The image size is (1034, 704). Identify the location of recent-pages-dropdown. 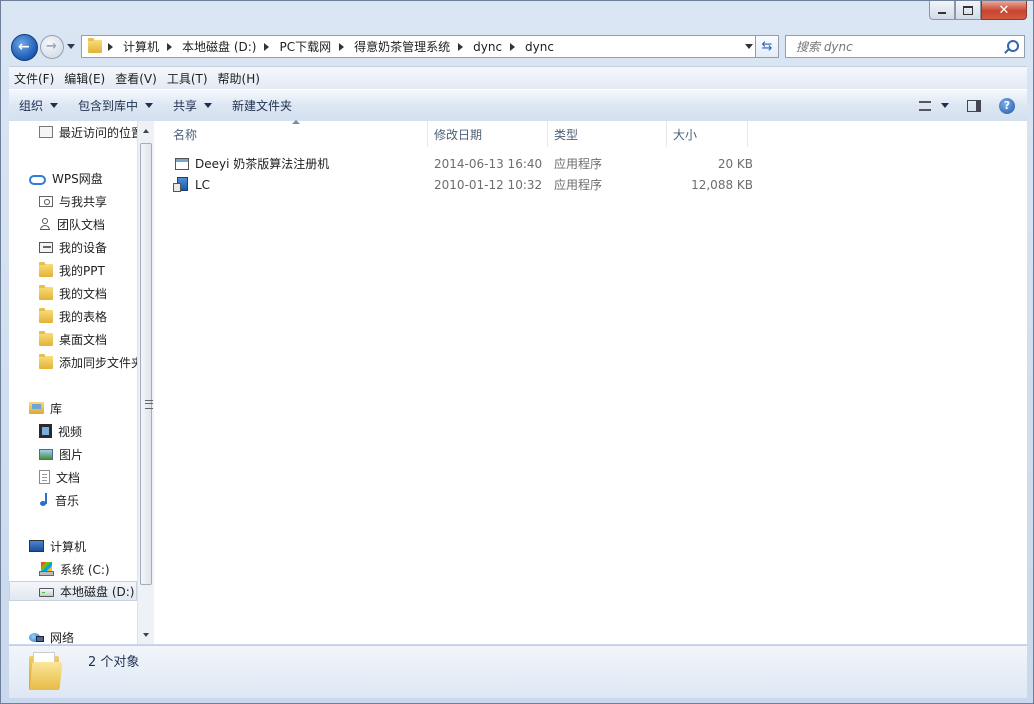
(71, 46).